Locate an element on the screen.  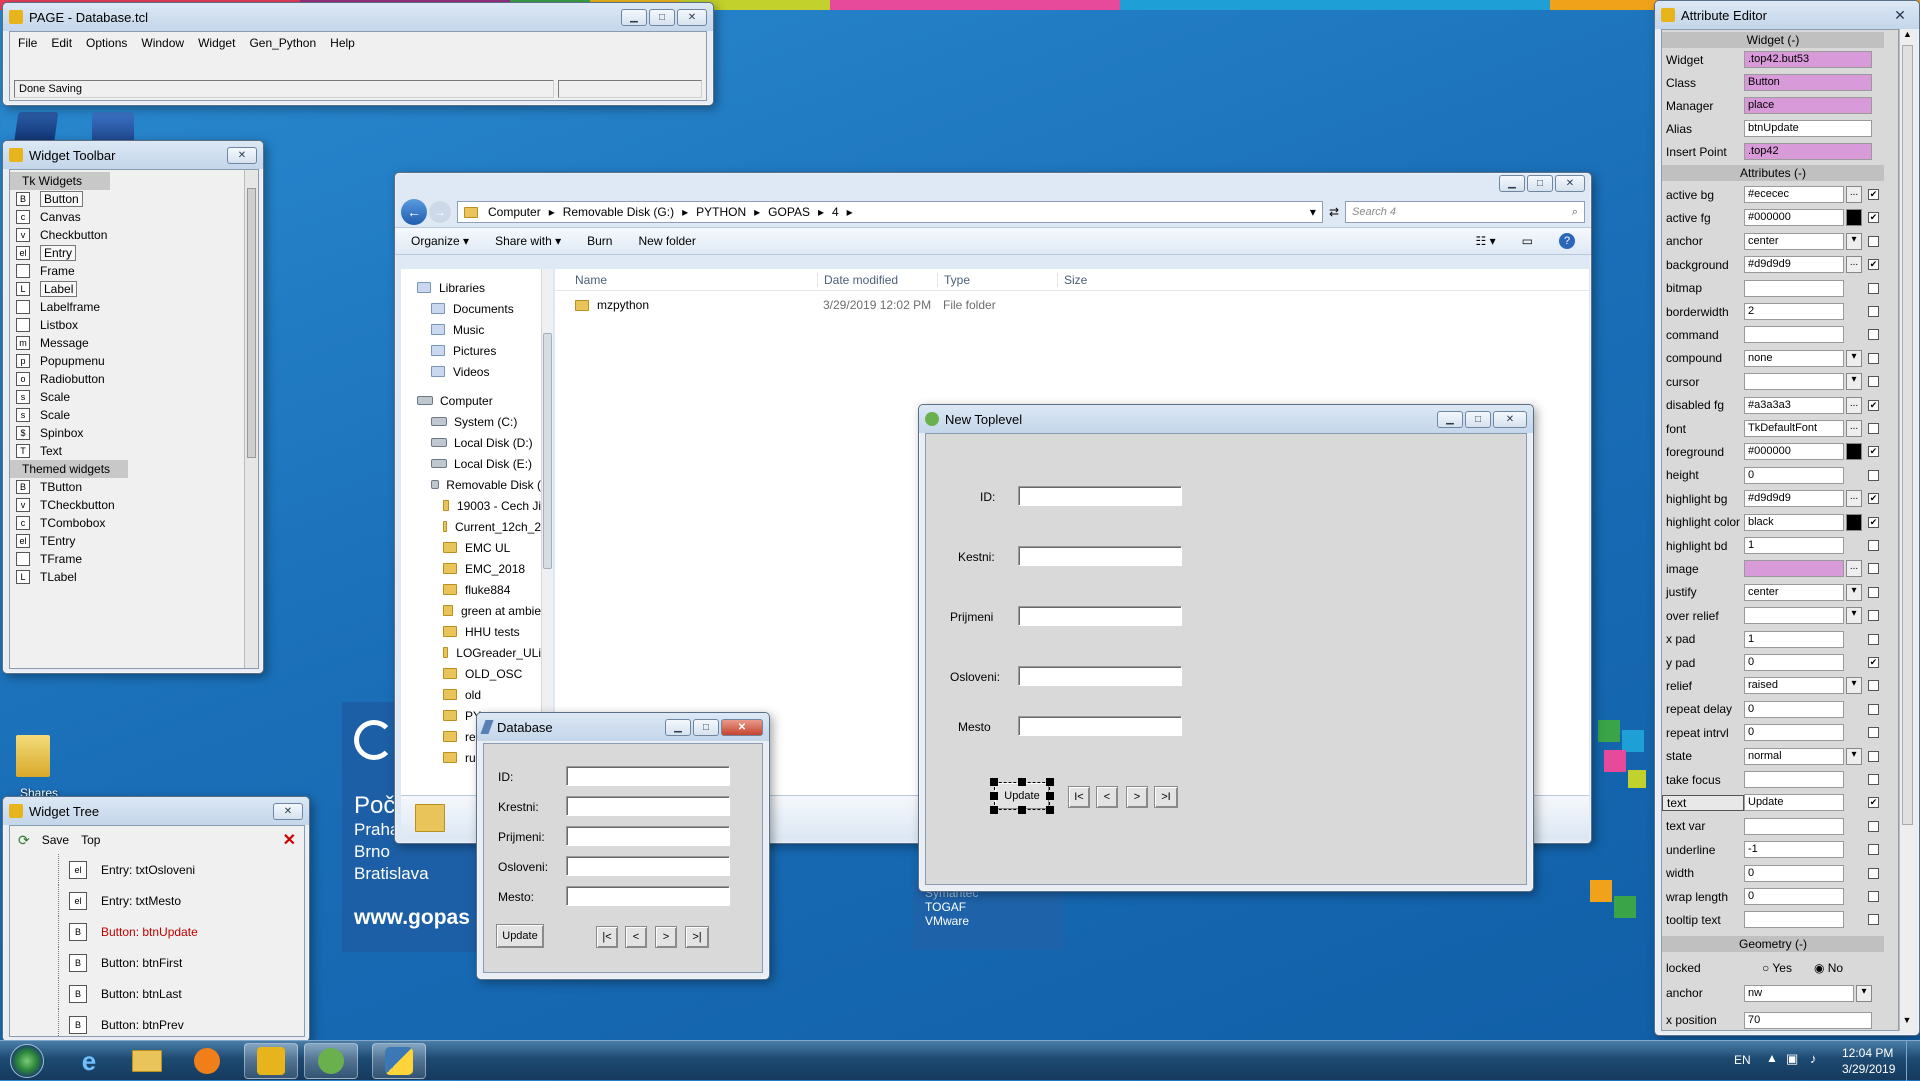
tree-save-button: Save is located at coordinates (55, 840).